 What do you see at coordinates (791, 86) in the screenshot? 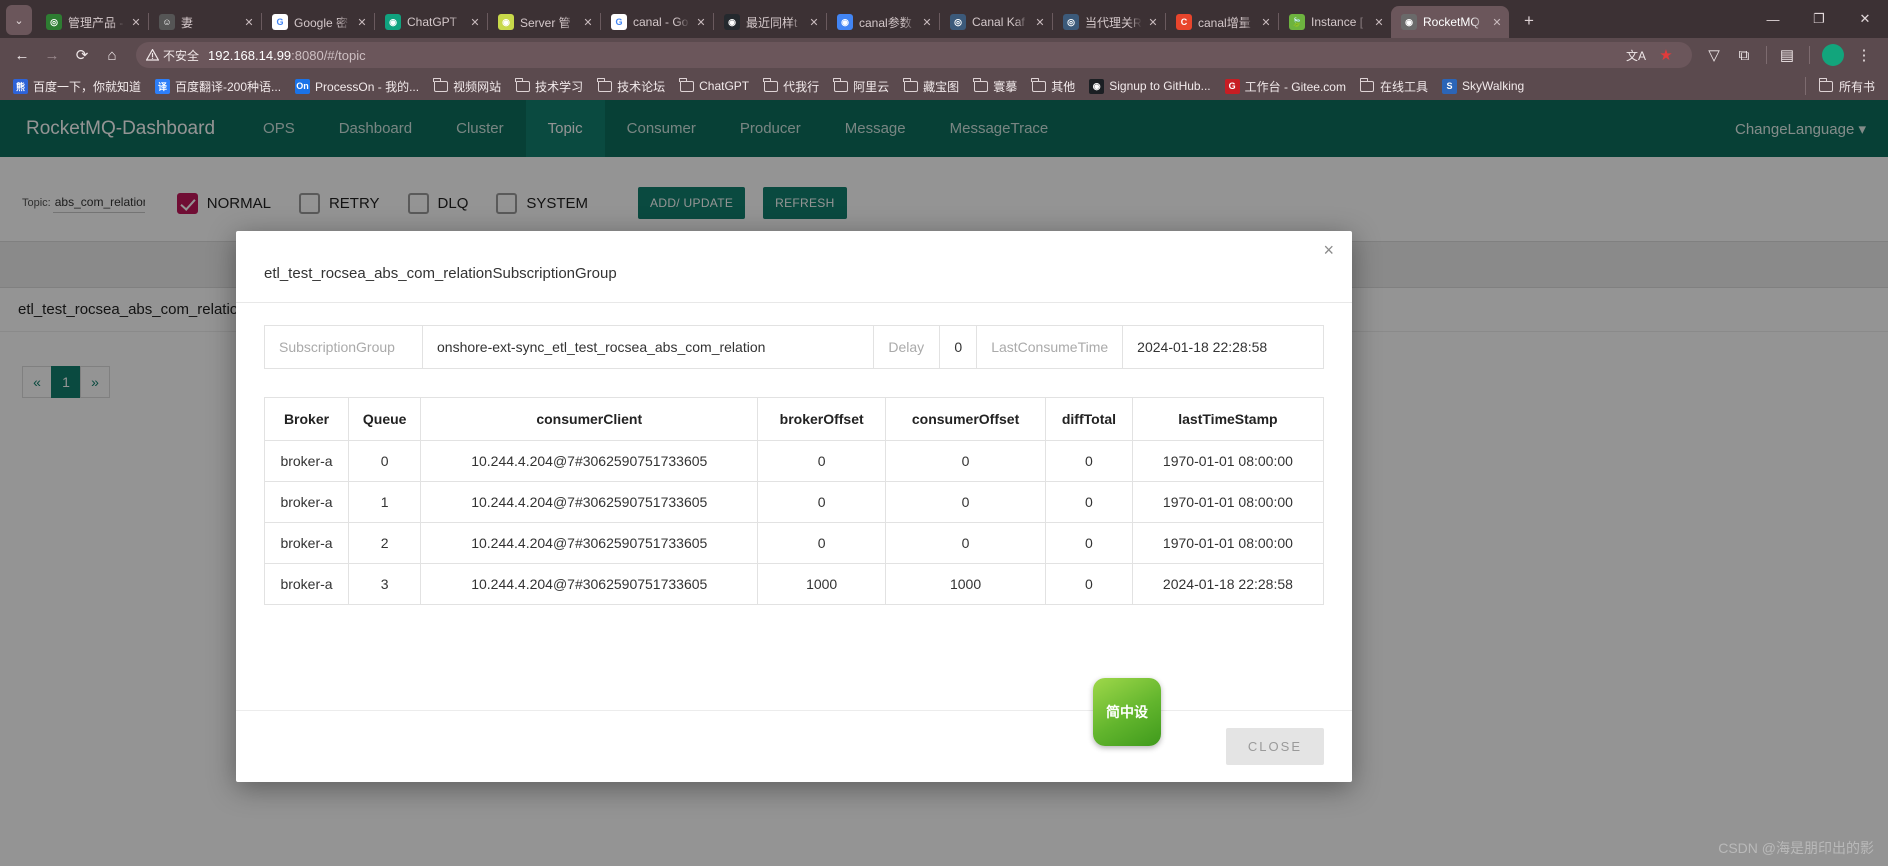
I see `bookmark-item-7: 代我行` at bounding box center [791, 86].